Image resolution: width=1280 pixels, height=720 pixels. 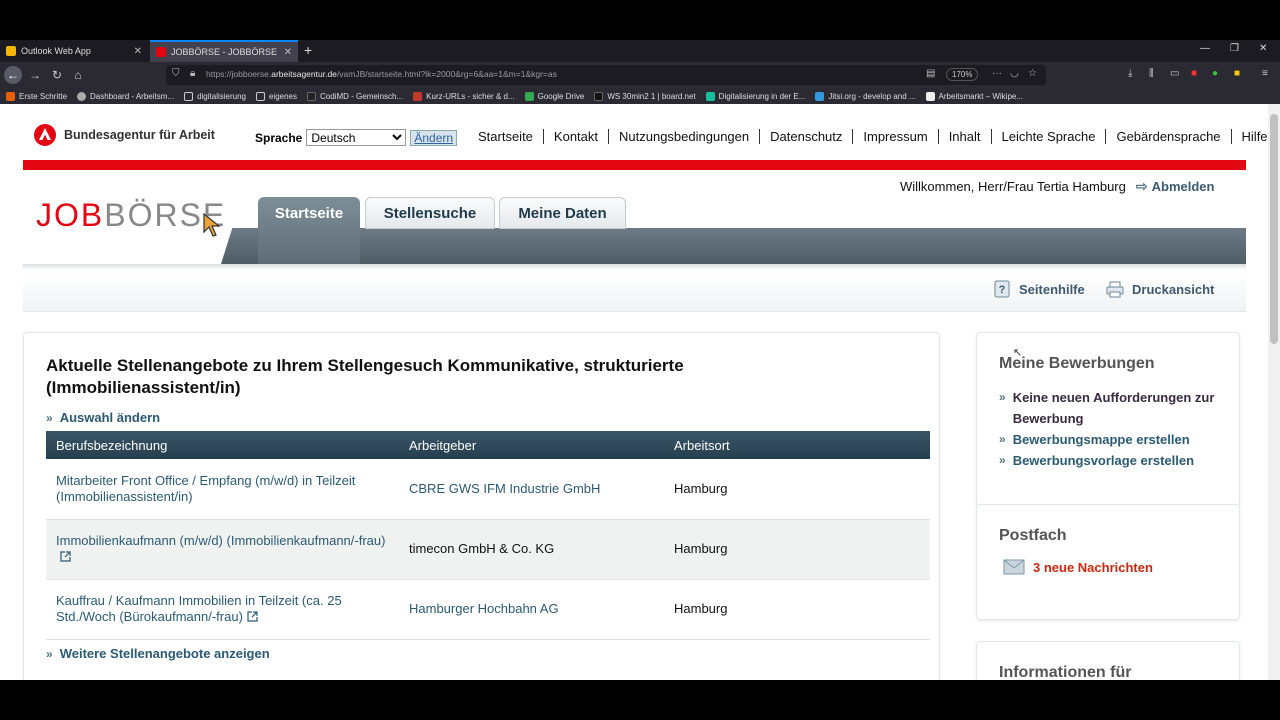 What do you see at coordinates (640, 700) in the screenshot?
I see `letterbox-bottom` at bounding box center [640, 700].